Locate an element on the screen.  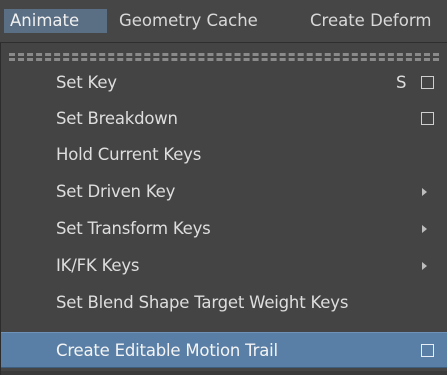
menu-item-create-editable-motion-trail: Create Editable Motion Trail is located at coordinates (224, 350).